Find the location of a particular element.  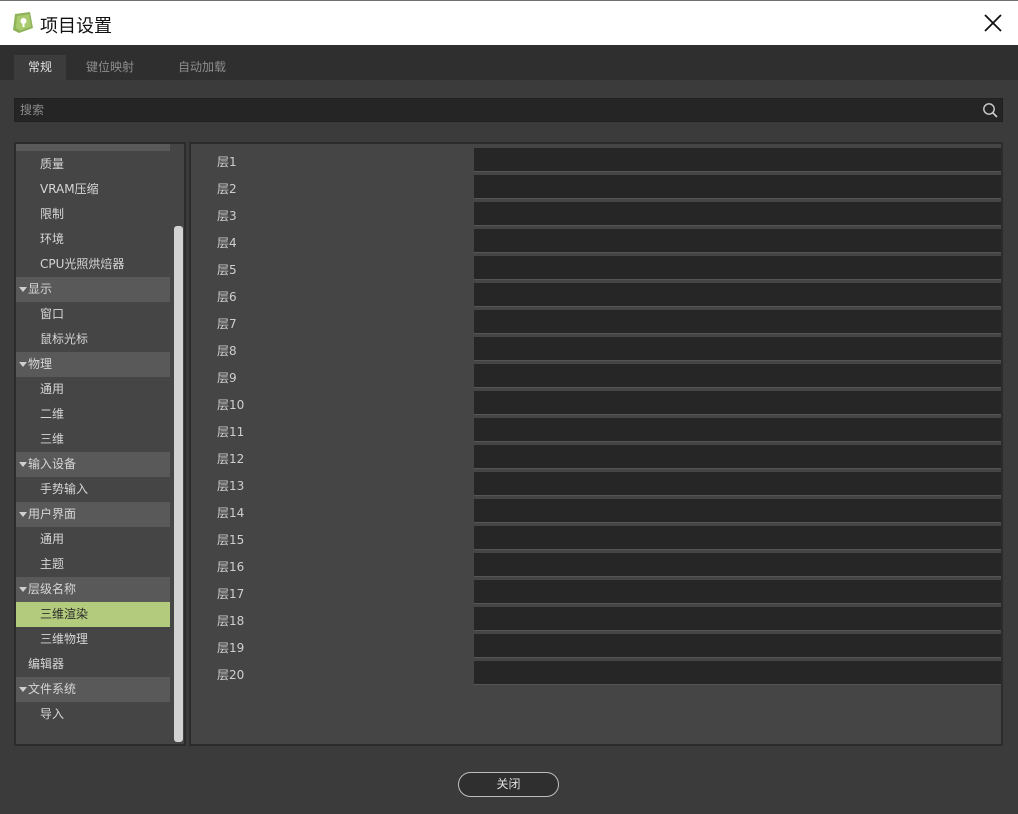

layer-row: 层20 is located at coordinates (596, 672).